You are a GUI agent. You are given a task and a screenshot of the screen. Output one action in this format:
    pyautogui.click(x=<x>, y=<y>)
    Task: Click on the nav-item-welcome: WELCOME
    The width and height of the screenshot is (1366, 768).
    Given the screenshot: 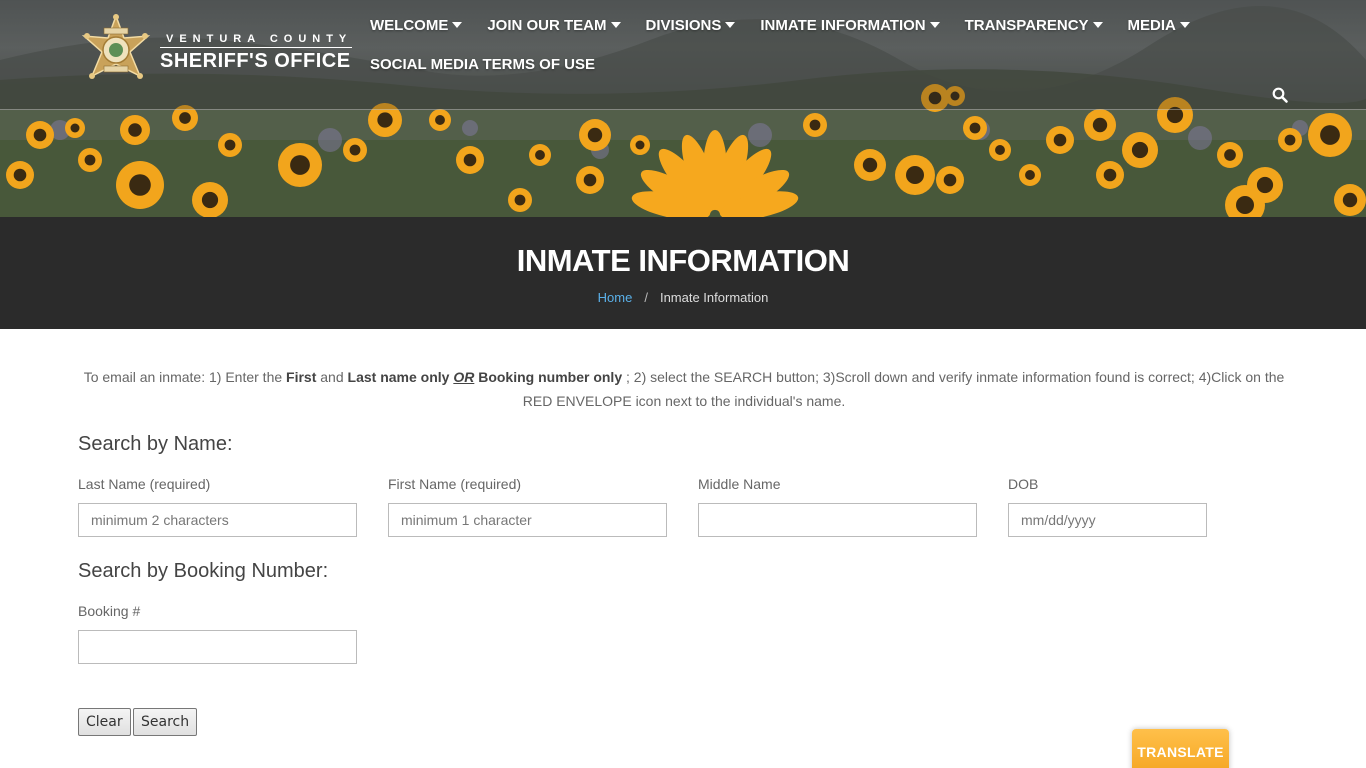 What is the action you would take?
    pyautogui.click(x=416, y=25)
    